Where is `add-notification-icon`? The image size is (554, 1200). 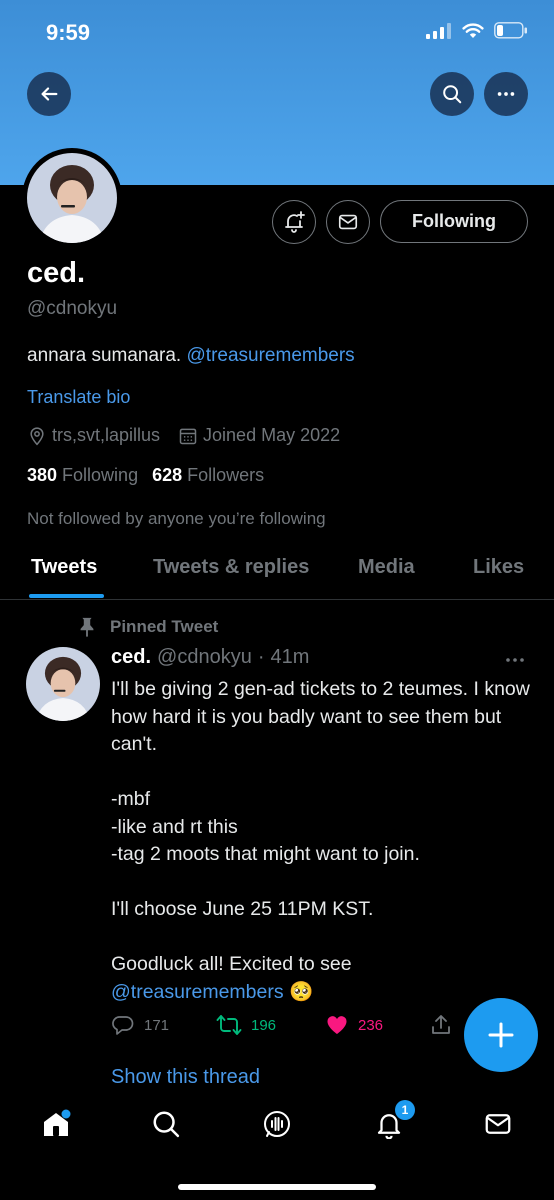
add-notification-icon is located at coordinates (295, 222).